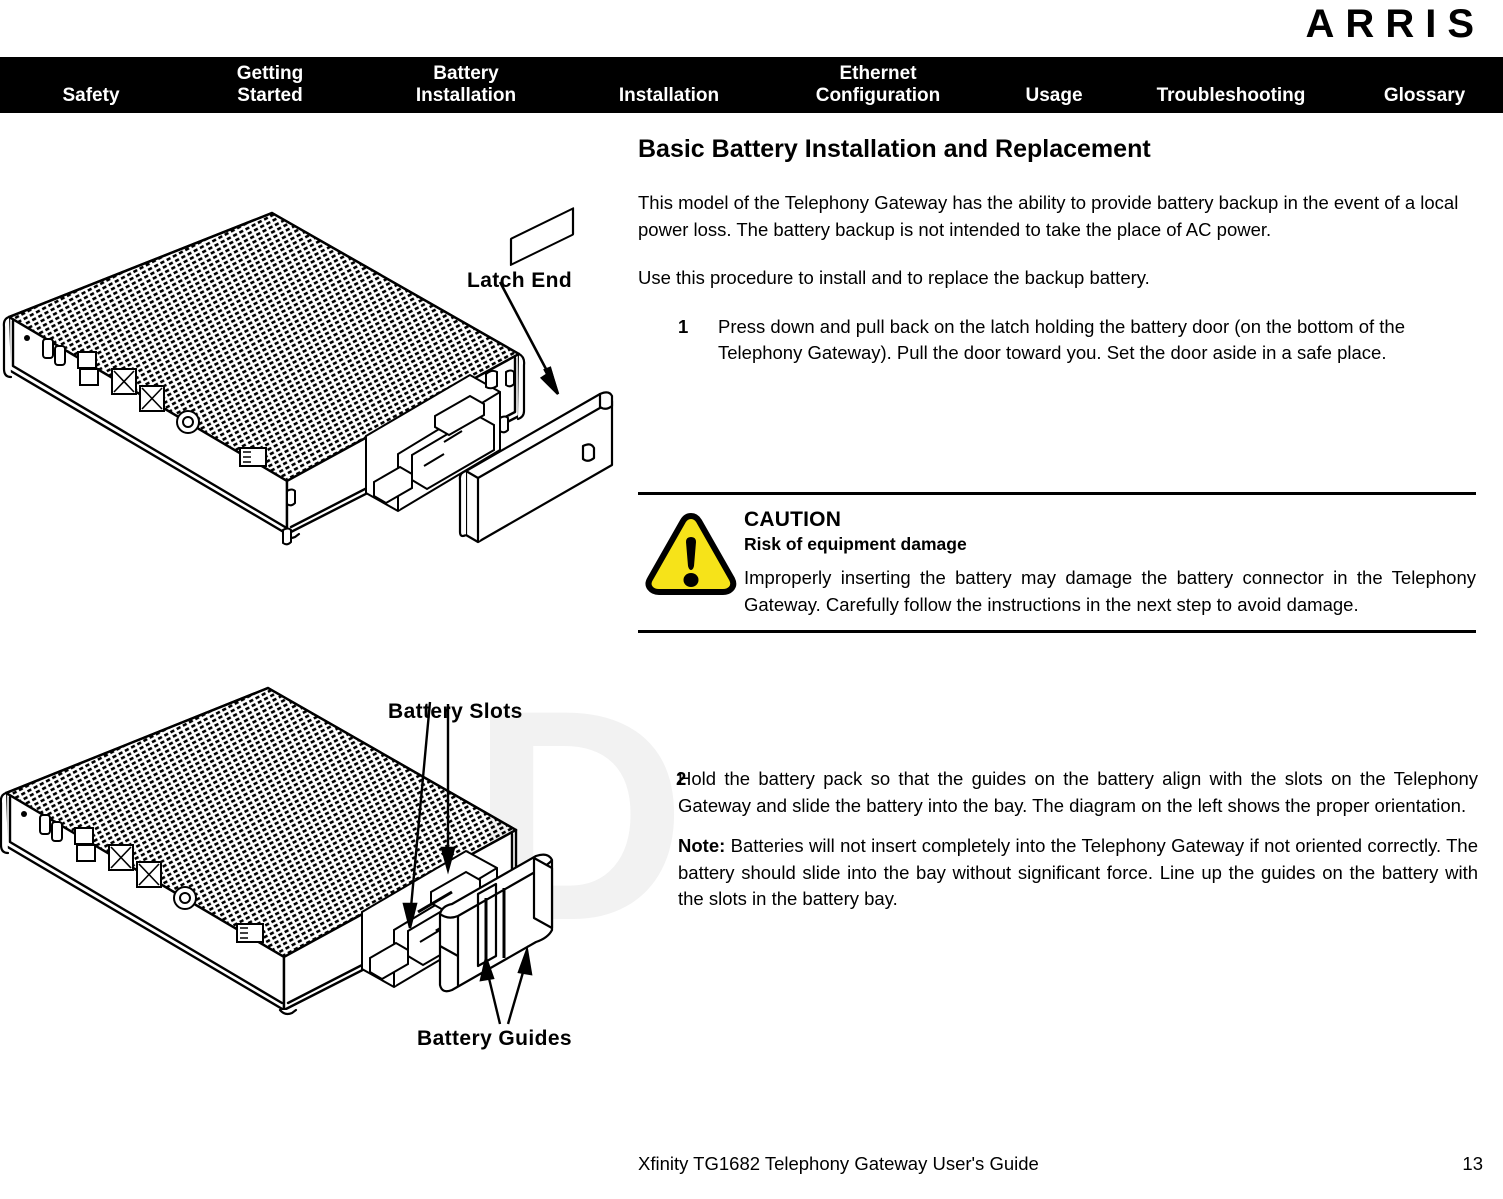  I want to click on nav-item-troubleshooting: Troubleshooting, so click(1231, 96).